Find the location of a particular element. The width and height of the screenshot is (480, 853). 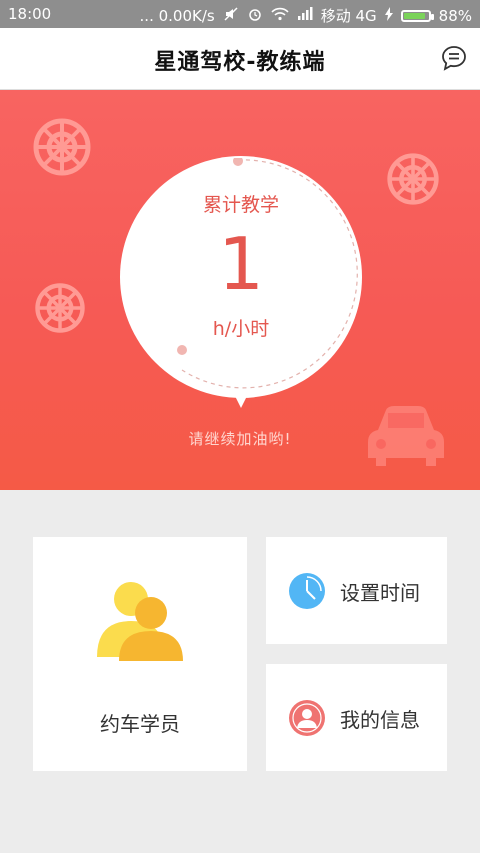

status-icons: ... 0.00K/s 移动 4G 88% is located at coordinates (306, 15).